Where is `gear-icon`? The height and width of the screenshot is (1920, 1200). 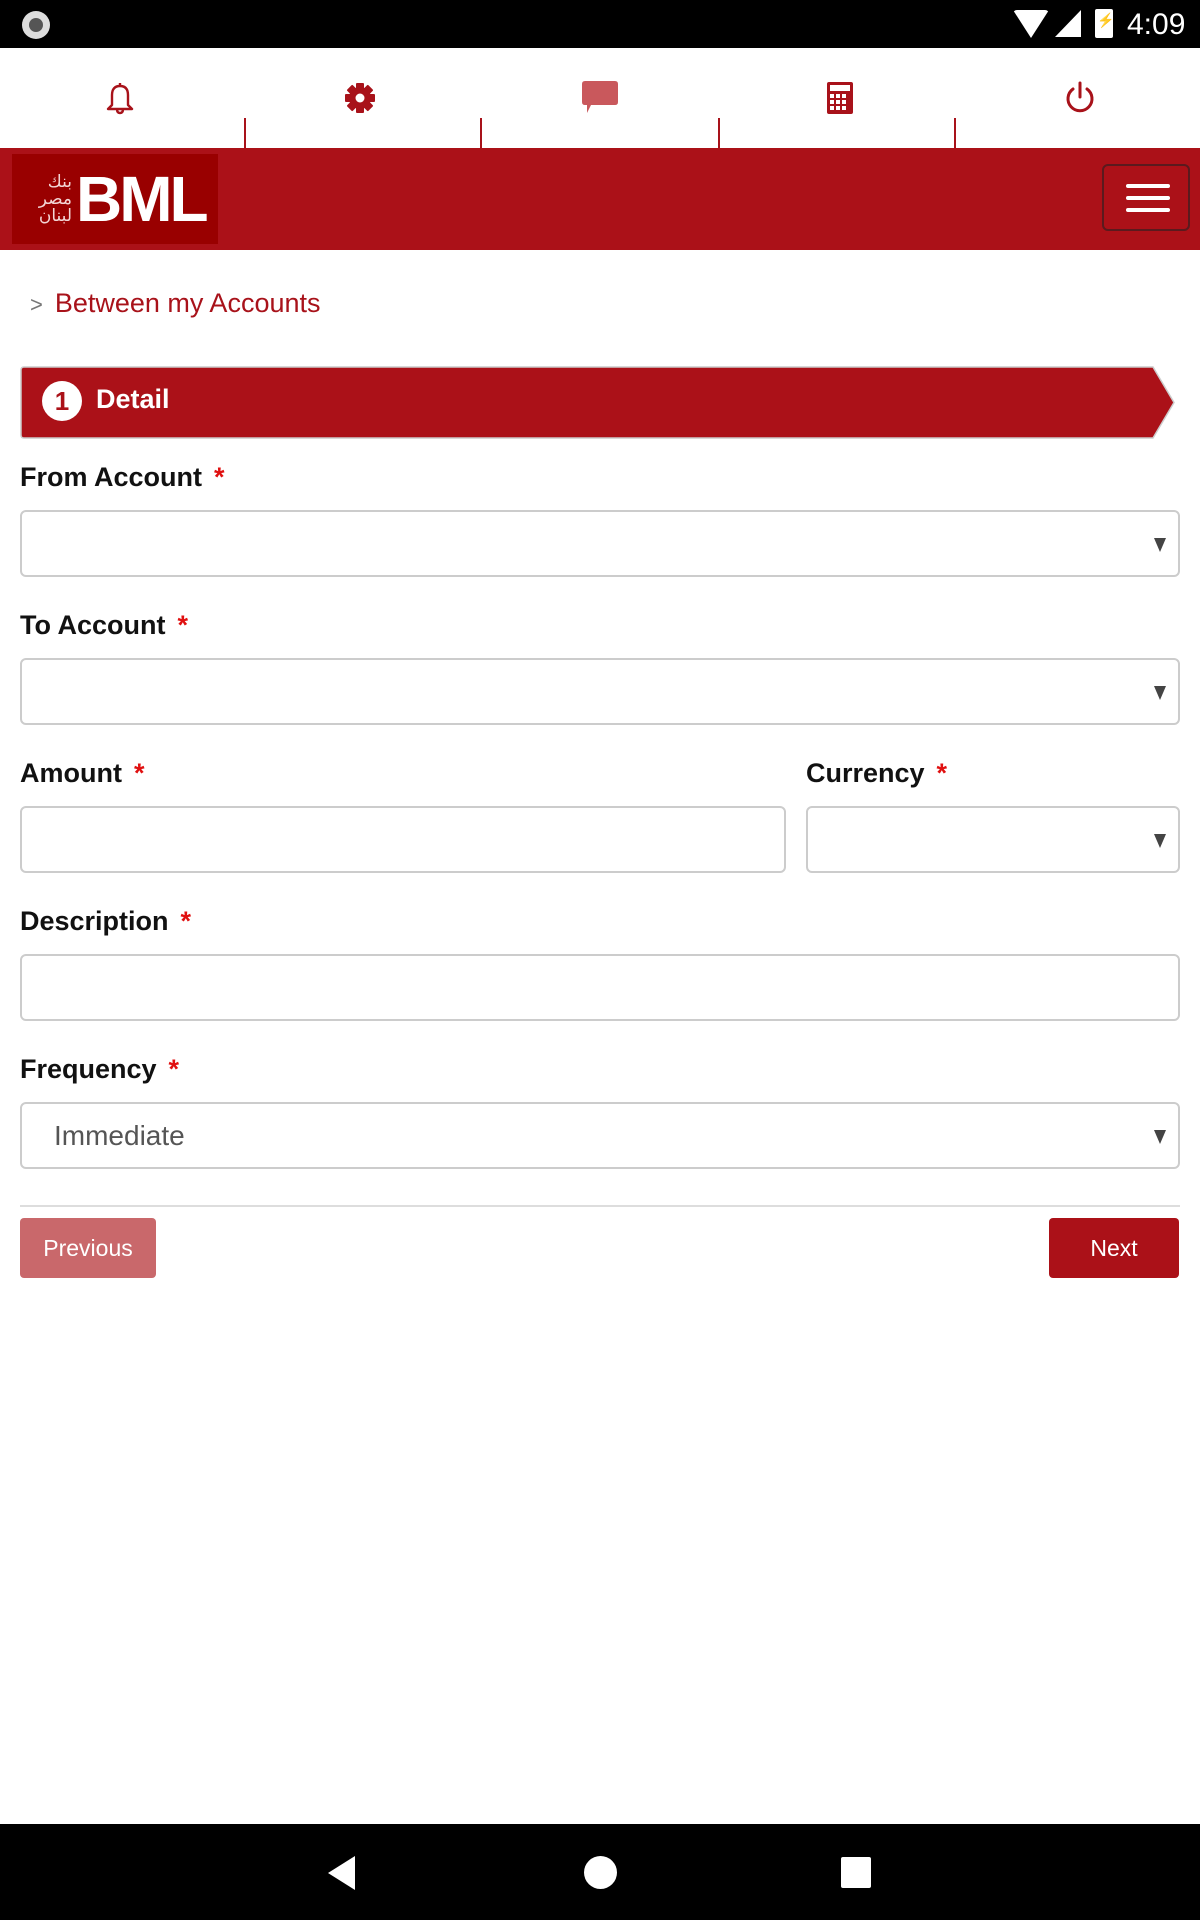
gear-icon is located at coordinates (360, 98).